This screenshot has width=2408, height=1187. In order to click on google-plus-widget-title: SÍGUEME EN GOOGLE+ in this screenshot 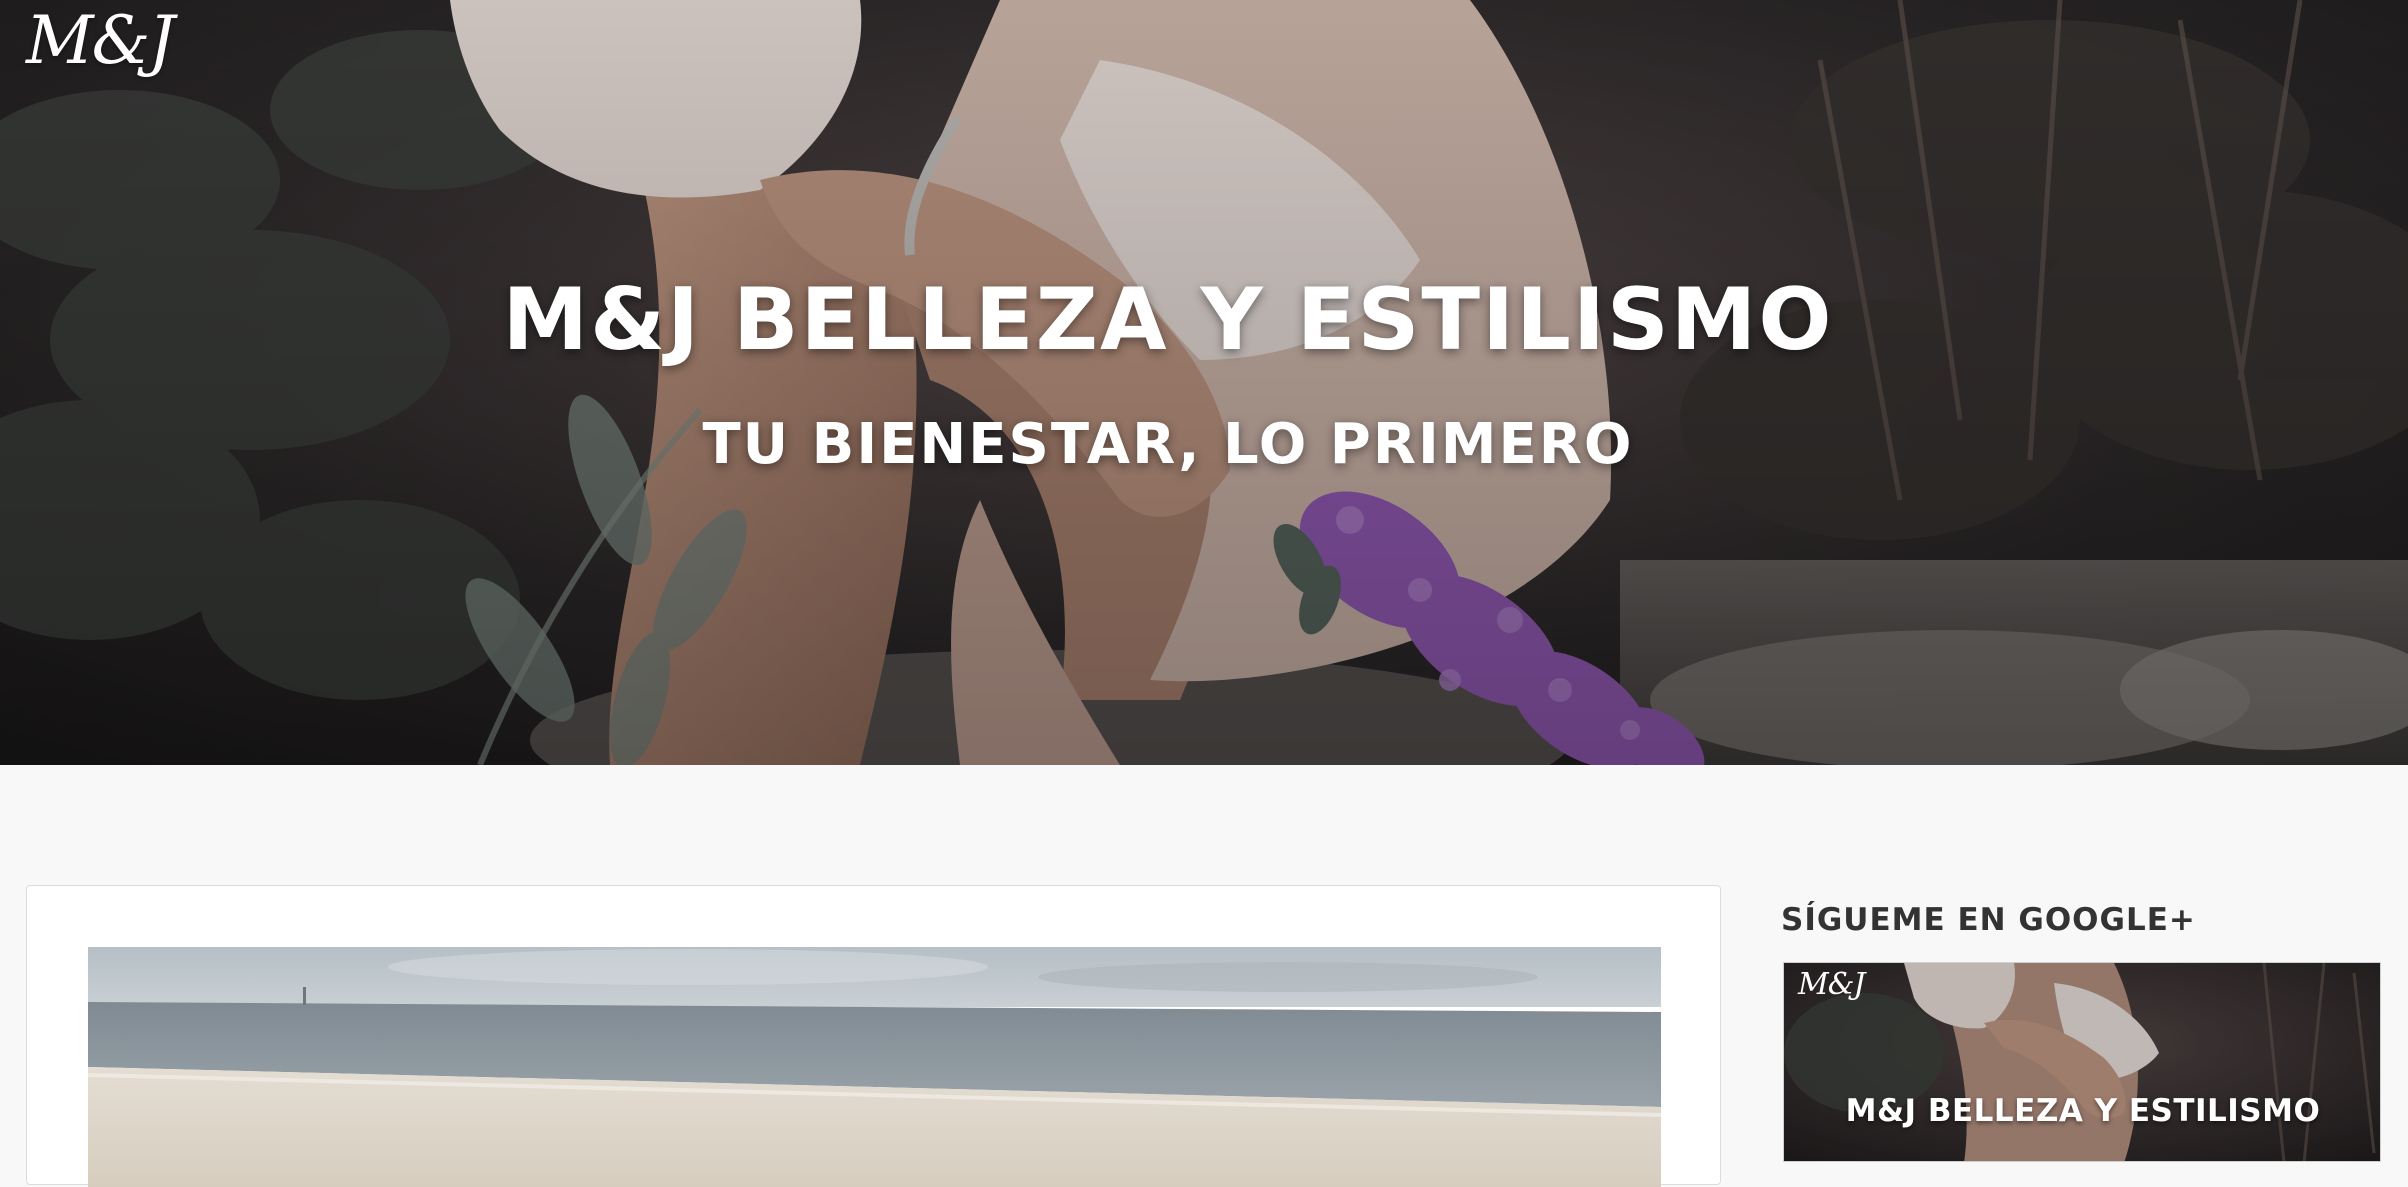, I will do `click(1988, 920)`.